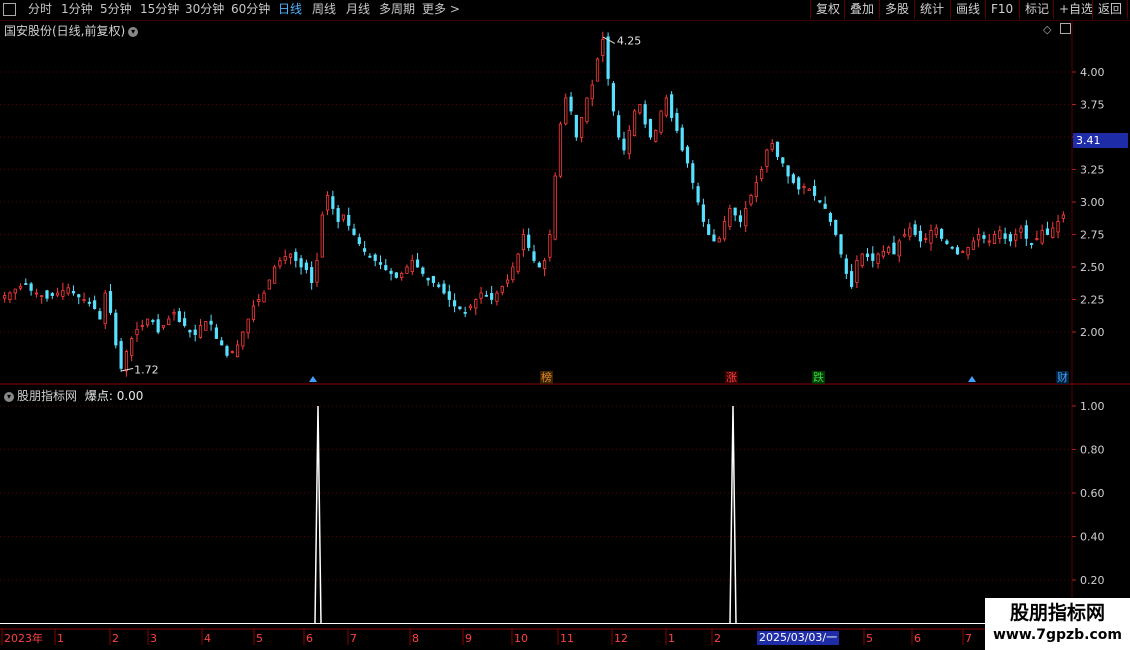 Image resolution: width=1130 pixels, height=650 pixels. I want to click on event-marker-rank: 榜, so click(546, 377).